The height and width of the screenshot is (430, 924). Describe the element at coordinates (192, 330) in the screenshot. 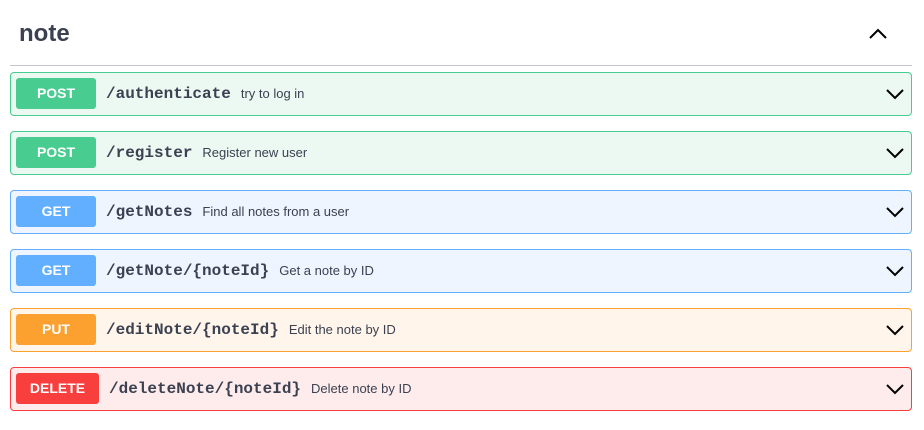

I see `operation-path: /editNote/{noteId}` at that location.